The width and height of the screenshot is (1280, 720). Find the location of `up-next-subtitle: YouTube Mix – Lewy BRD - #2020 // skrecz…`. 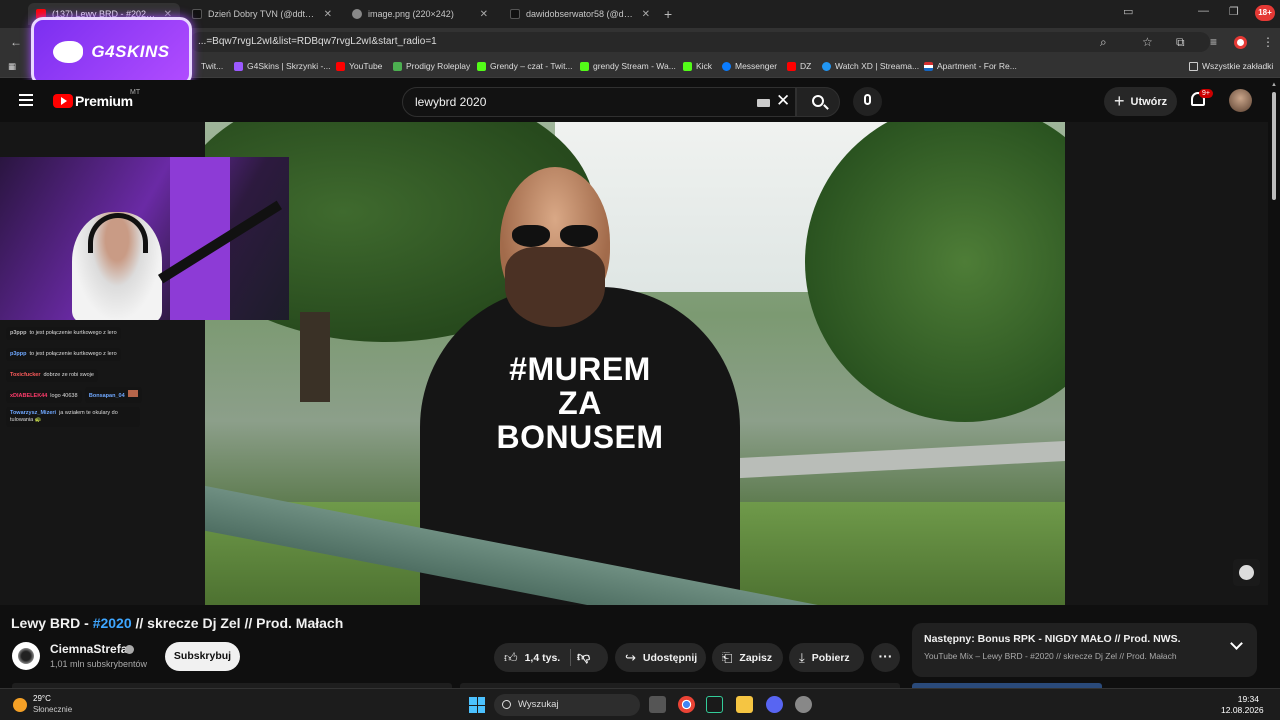

up-next-subtitle: YouTube Mix – Lewy BRD - #2020 // skrecz… is located at coordinates (1050, 656).